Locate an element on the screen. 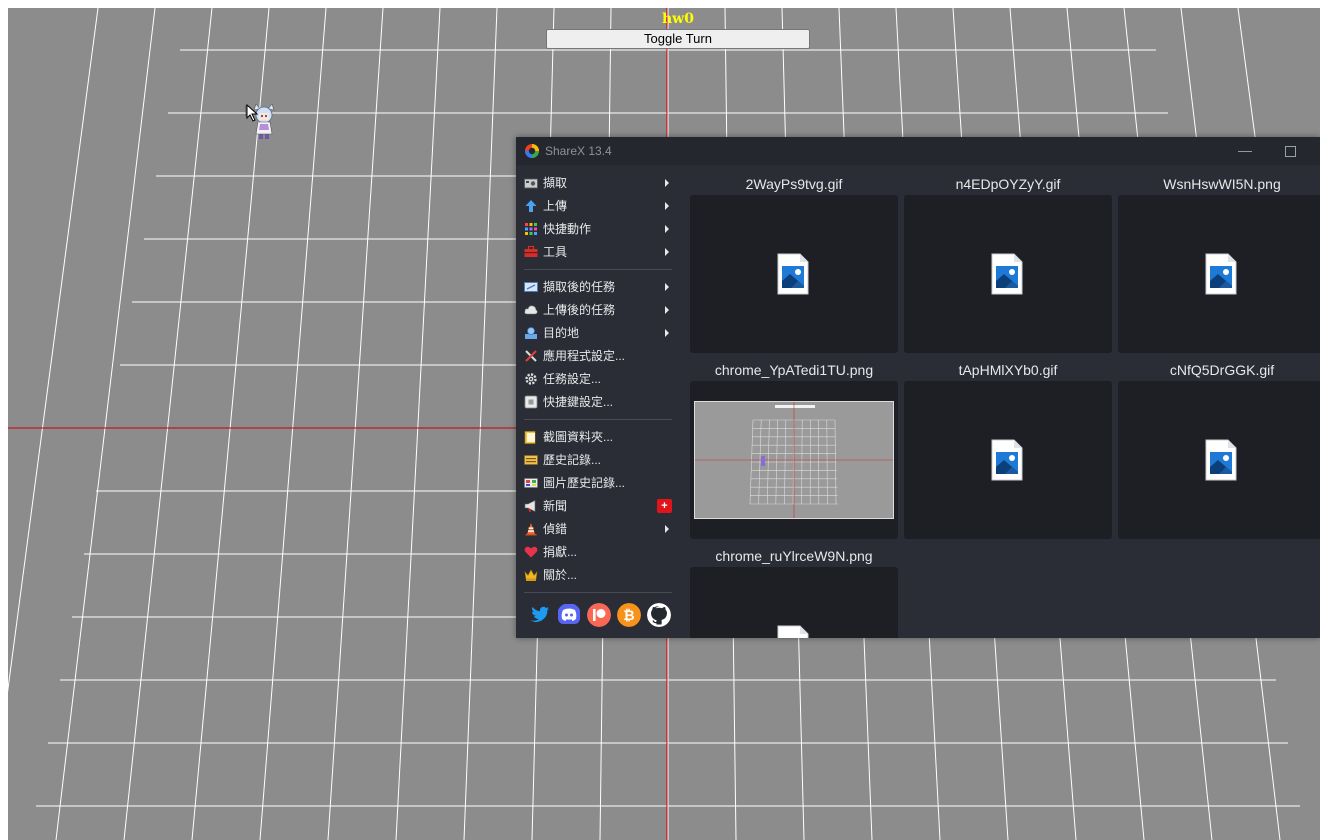 The height and width of the screenshot is (840, 1320). menu-item-workflows: 快捷動作 is located at coordinates (599, 229).